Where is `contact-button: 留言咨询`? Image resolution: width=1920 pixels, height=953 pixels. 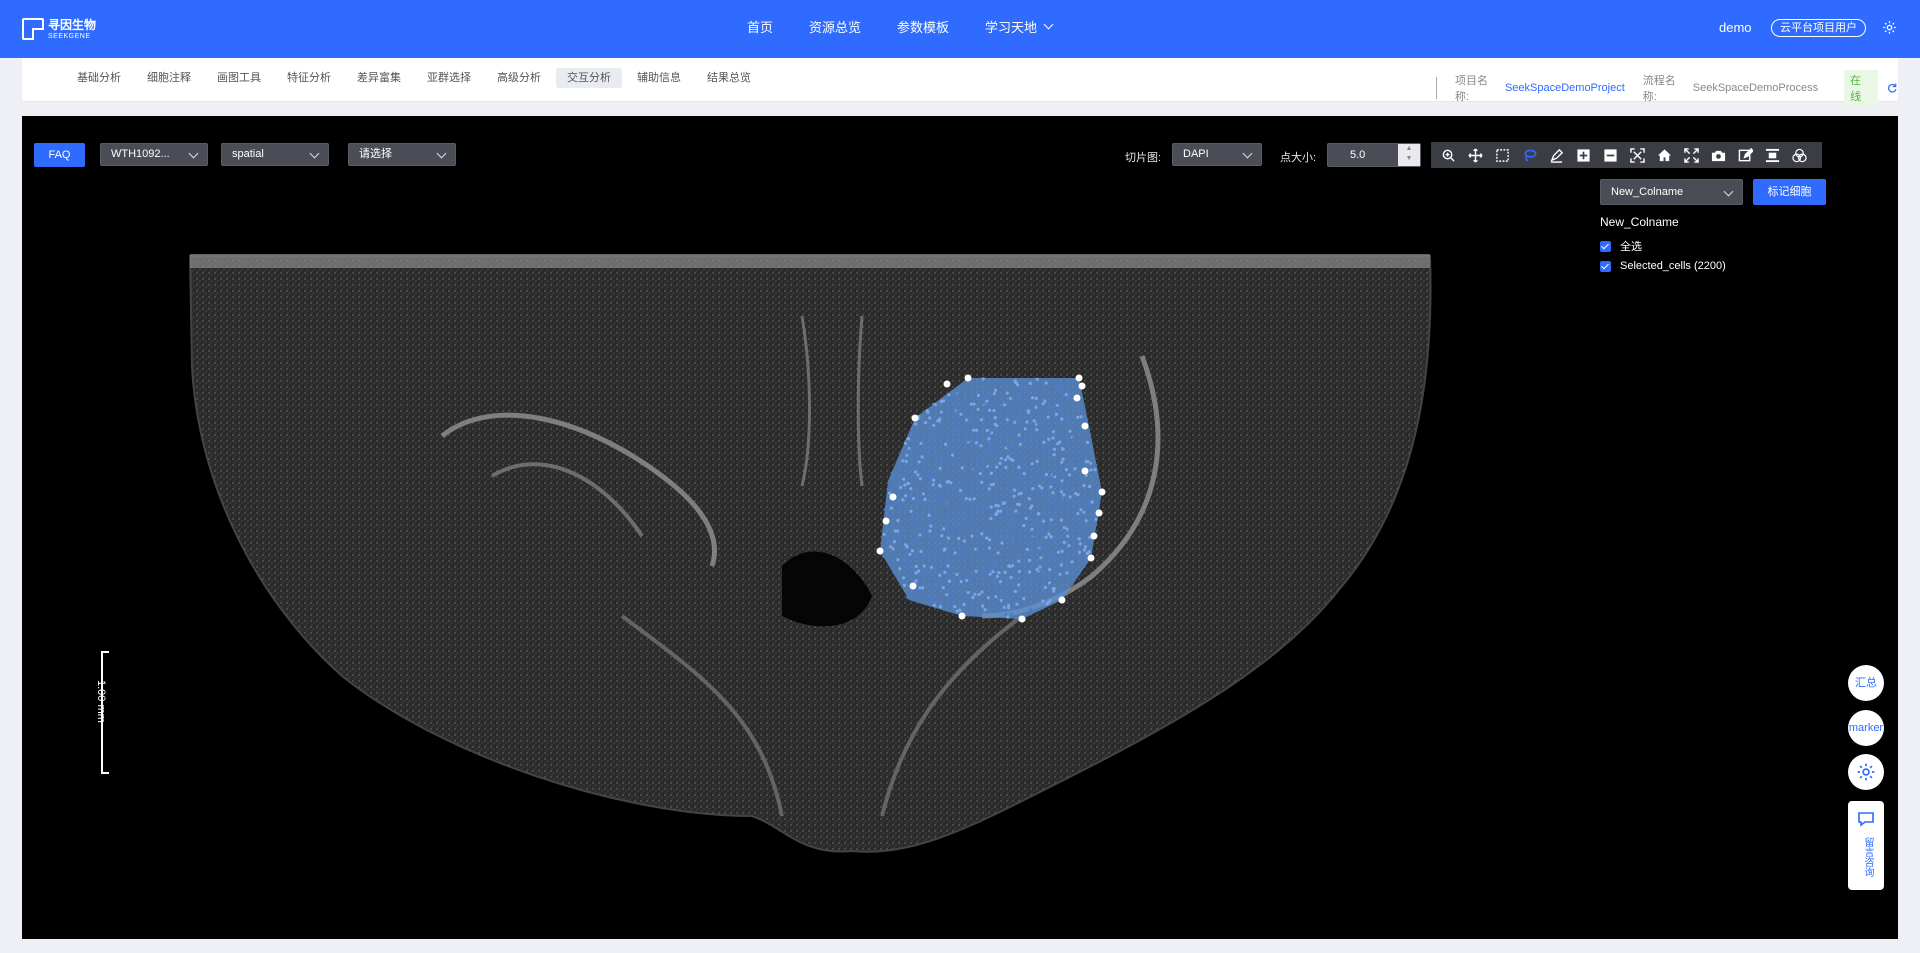
contact-button: 留言咨询 is located at coordinates (1866, 845).